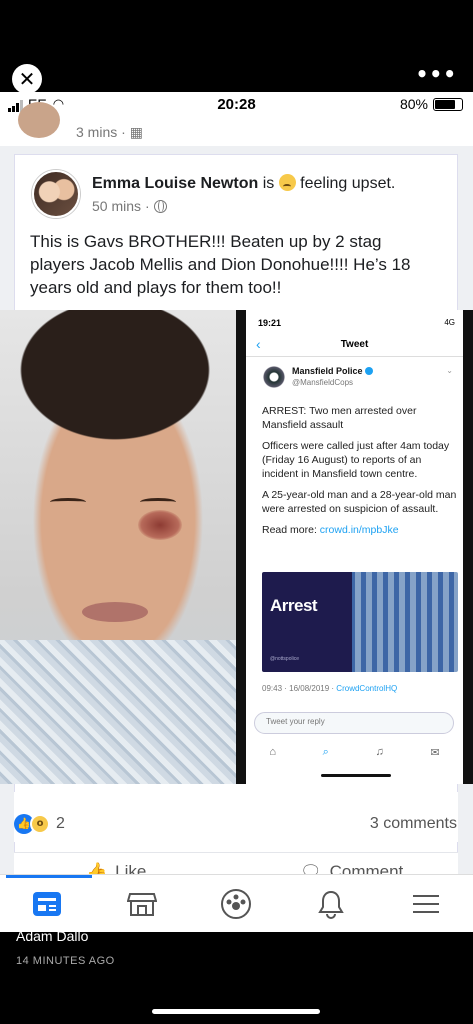  Describe the element at coordinates (49, 876) in the screenshot. I see `active-tab-indicator` at that location.